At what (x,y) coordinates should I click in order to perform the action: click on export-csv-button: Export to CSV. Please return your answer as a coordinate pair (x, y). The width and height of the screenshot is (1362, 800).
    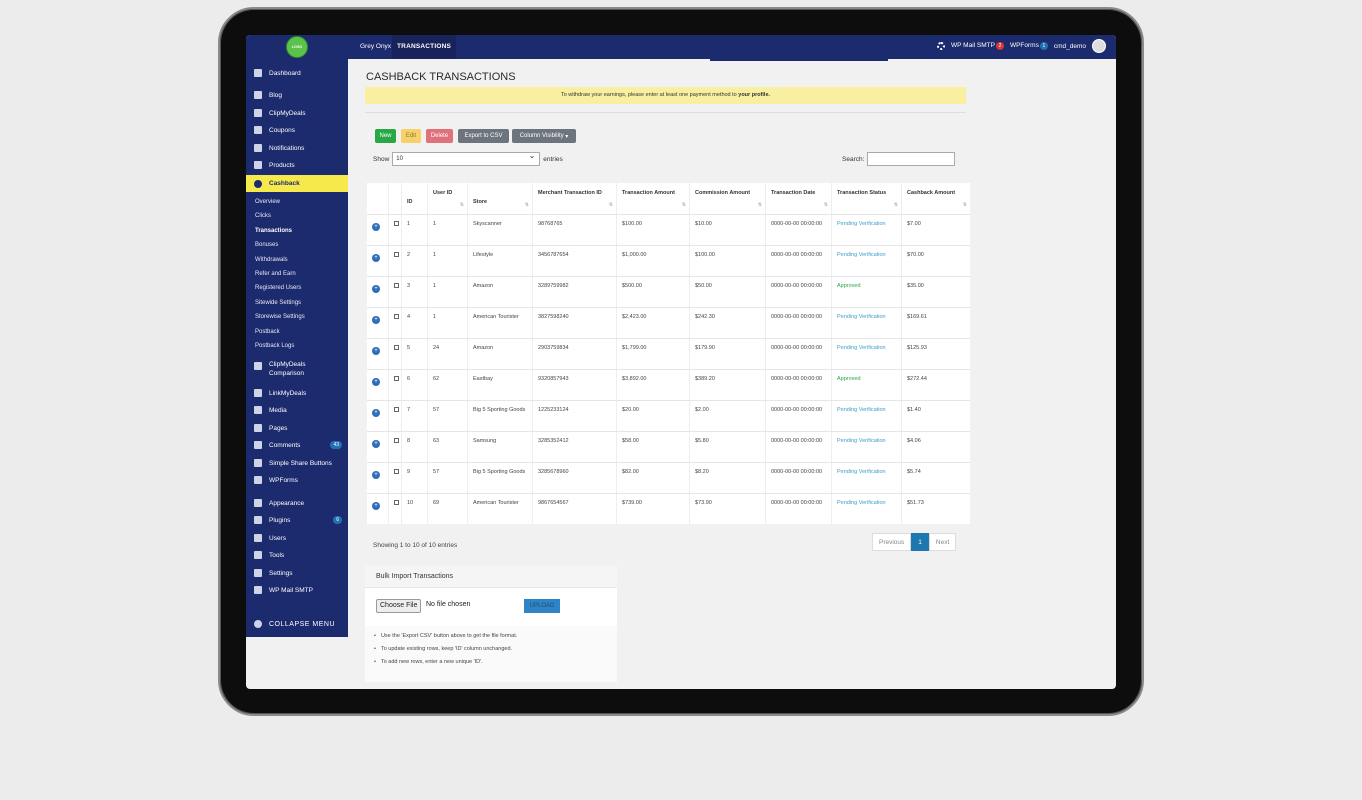
    Looking at the image, I should click on (483, 136).